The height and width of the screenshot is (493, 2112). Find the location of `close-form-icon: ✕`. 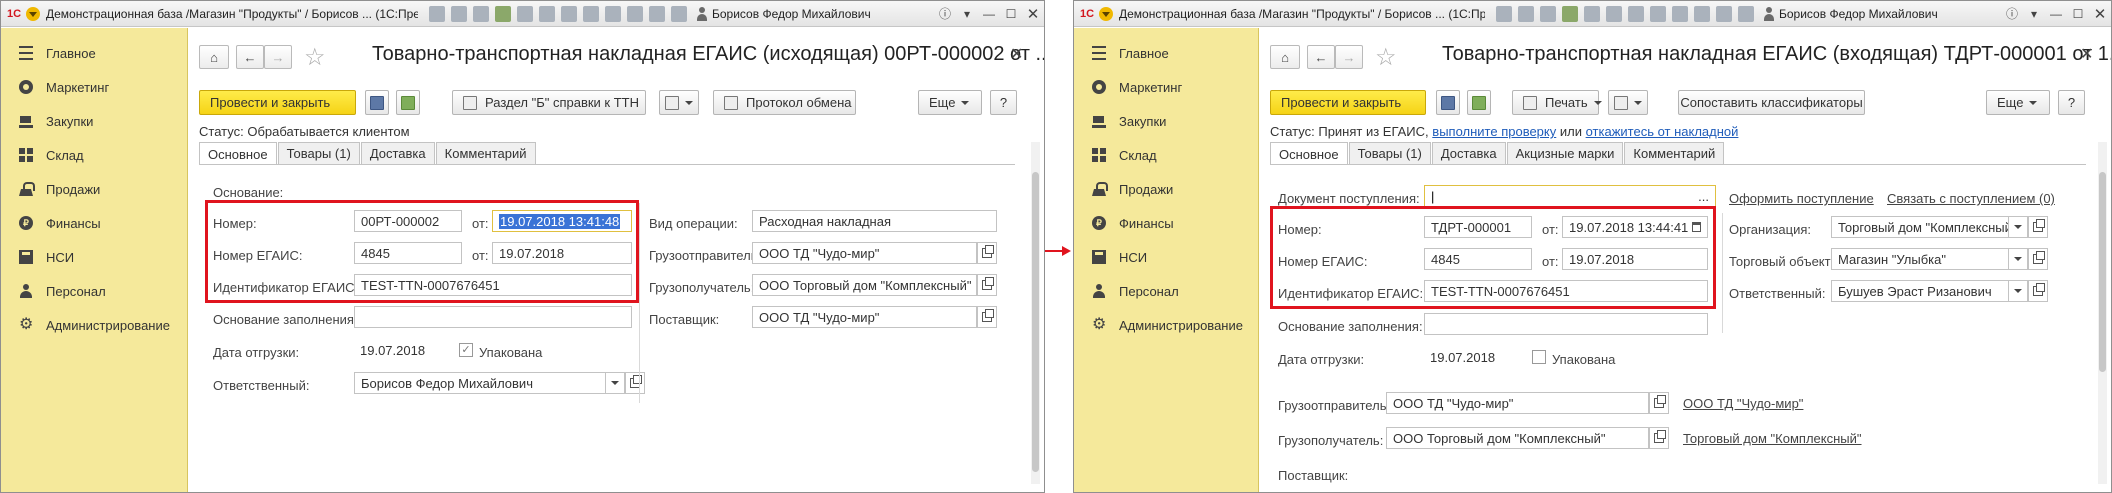

close-form-icon: ✕ is located at coordinates (1016, 54).